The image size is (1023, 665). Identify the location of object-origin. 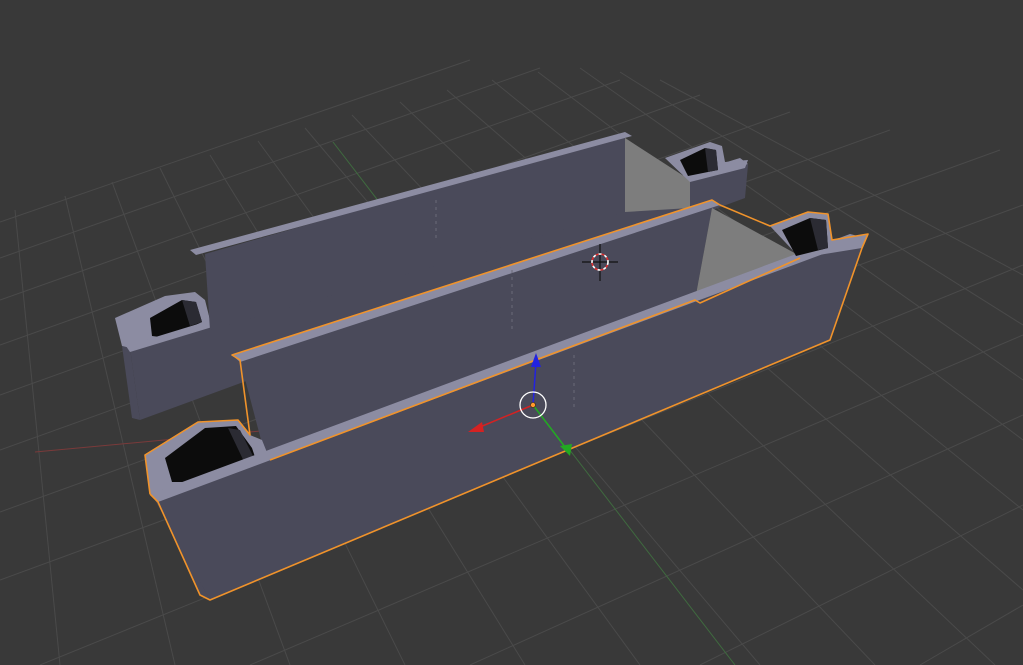
(533, 405).